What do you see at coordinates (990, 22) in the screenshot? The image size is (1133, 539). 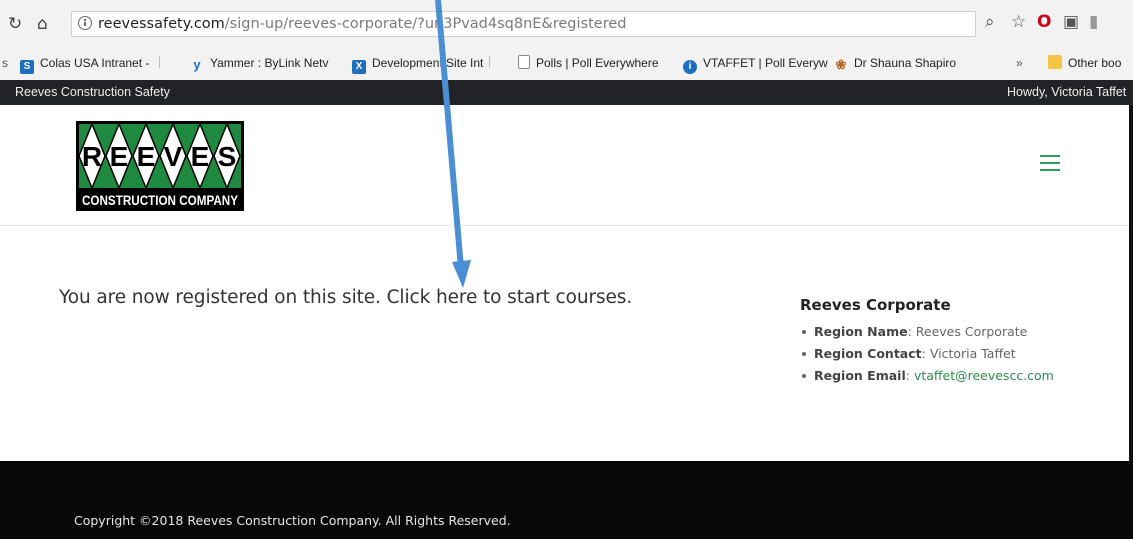 I see `zoom-icon: ⌕` at bounding box center [990, 22].